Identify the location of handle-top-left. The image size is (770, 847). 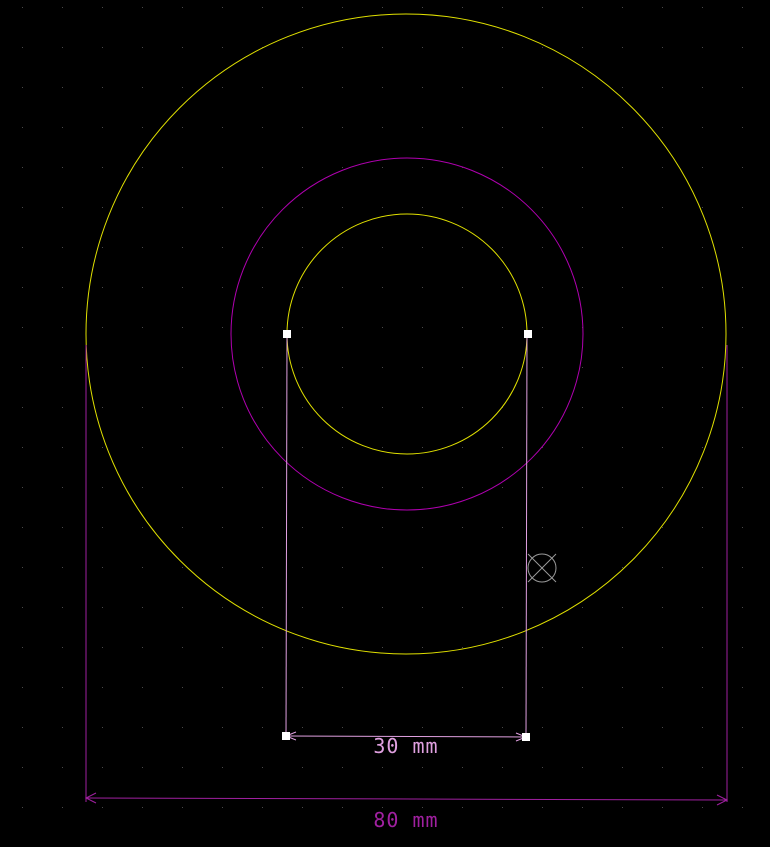
(287, 334).